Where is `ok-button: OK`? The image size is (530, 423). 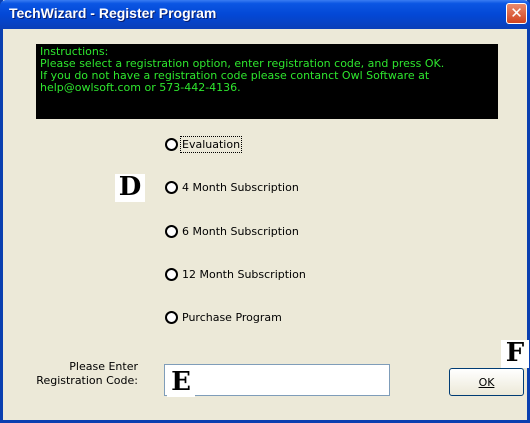 ok-button: OK is located at coordinates (486, 382).